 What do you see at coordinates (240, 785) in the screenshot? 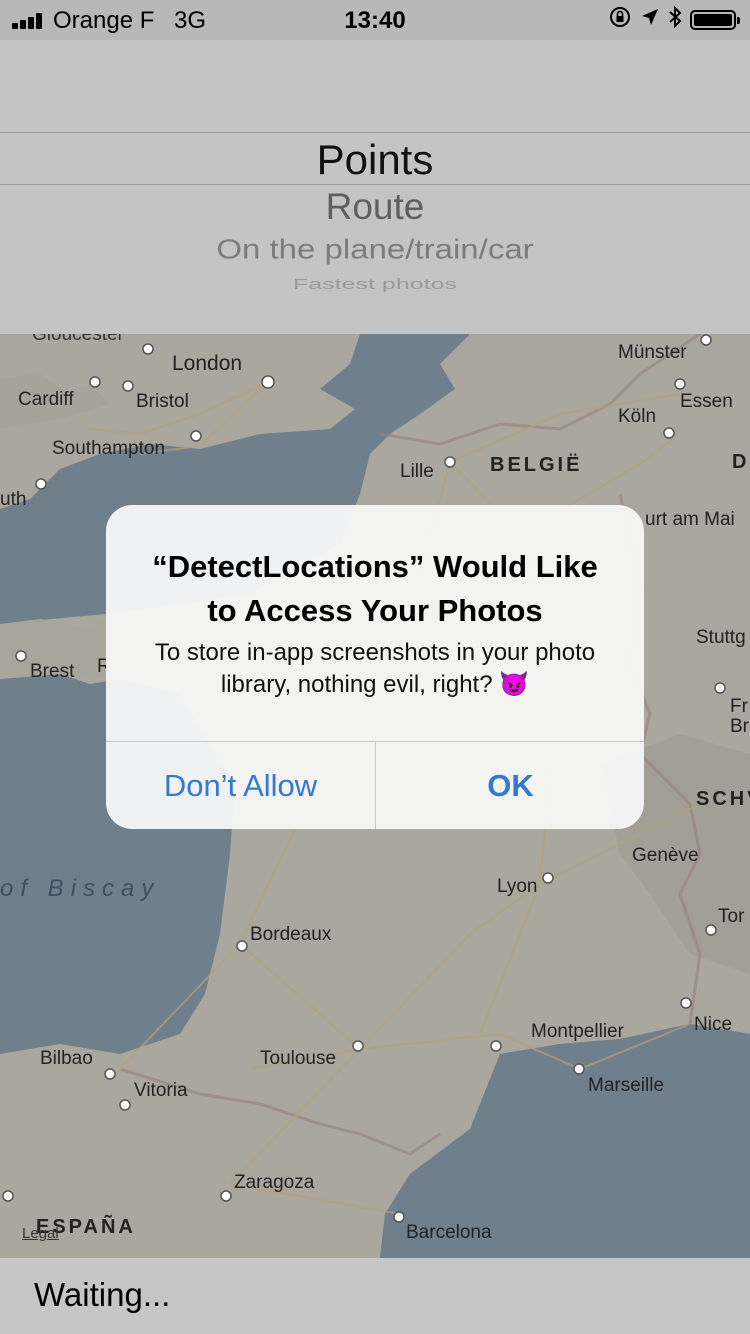
I see `dont-allow-button: Don’t Allow` at bounding box center [240, 785].